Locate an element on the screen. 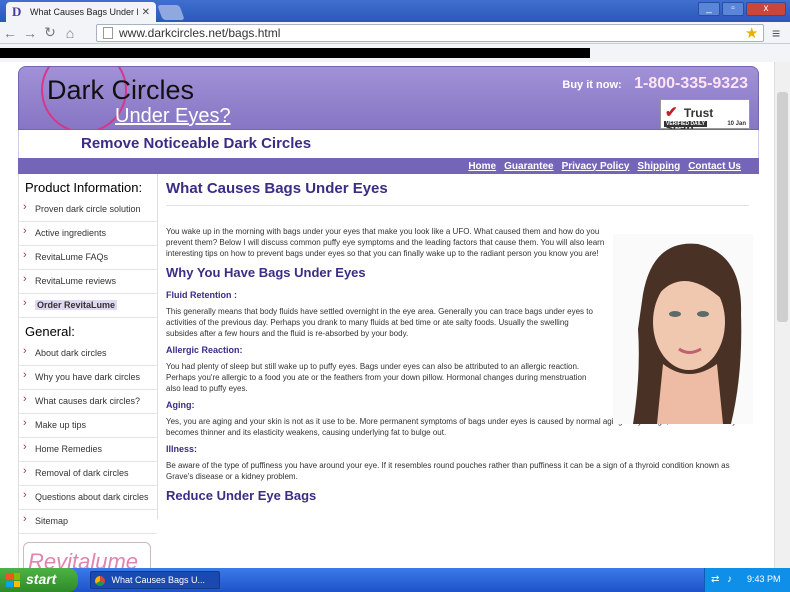  redacted-bar is located at coordinates (295, 53).